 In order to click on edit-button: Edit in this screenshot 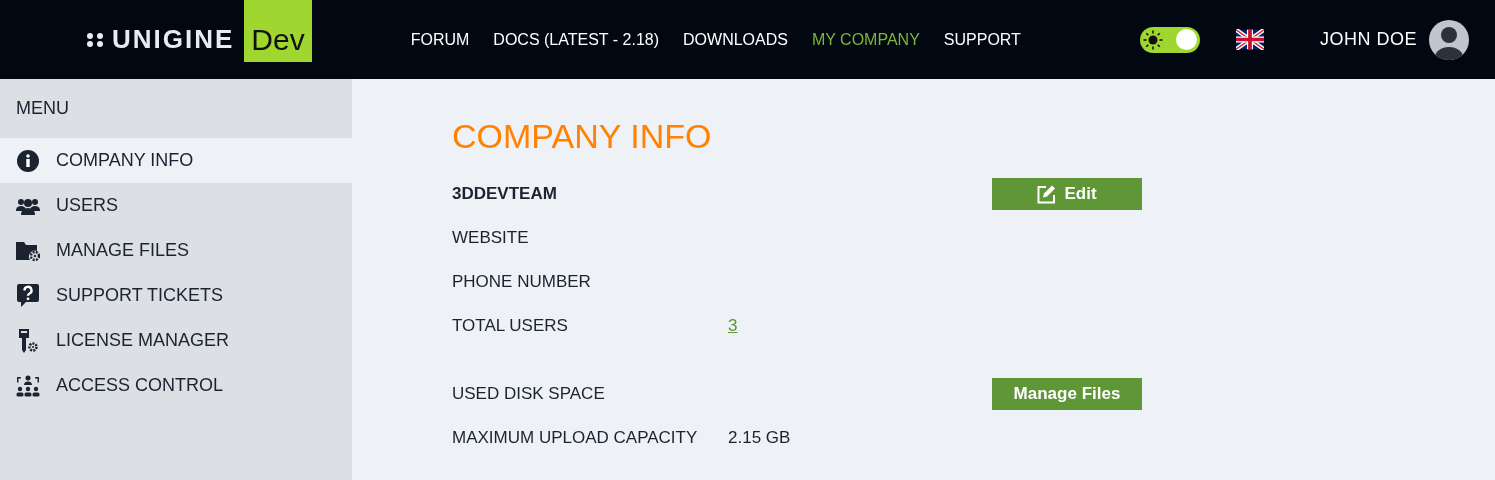, I will do `click(1067, 194)`.